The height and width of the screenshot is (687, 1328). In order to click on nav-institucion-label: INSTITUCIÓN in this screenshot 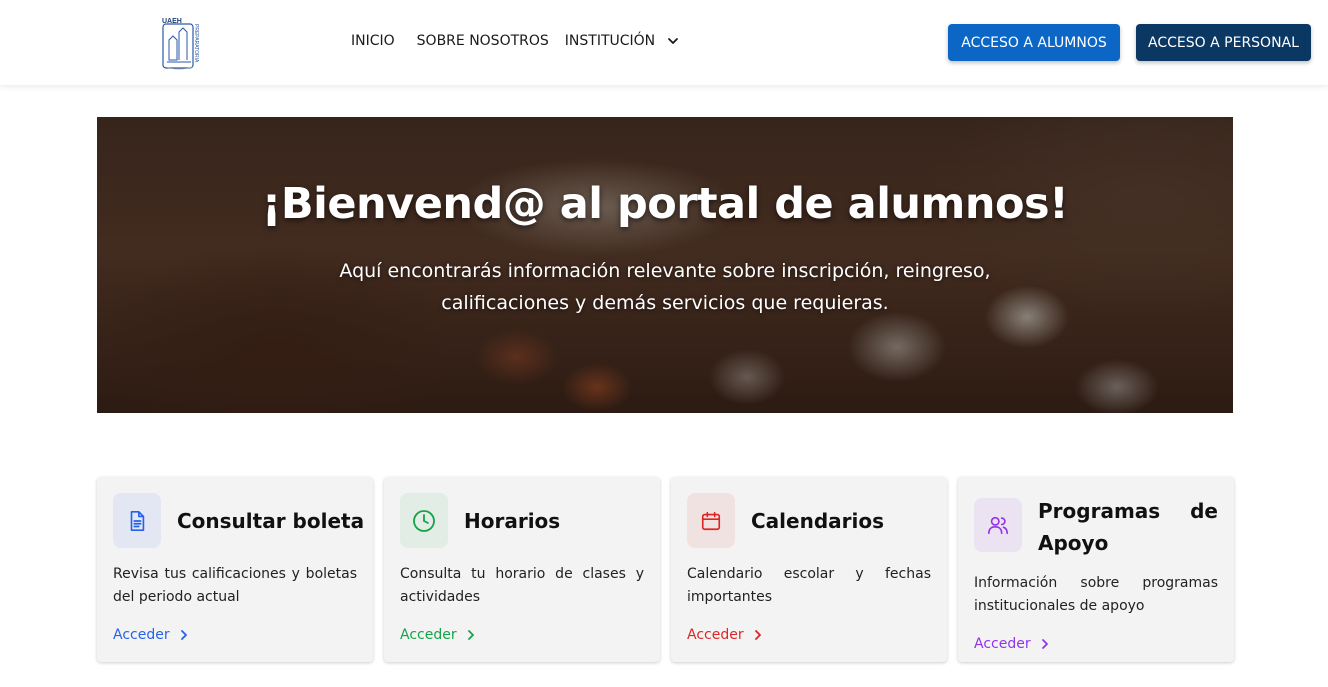, I will do `click(610, 41)`.